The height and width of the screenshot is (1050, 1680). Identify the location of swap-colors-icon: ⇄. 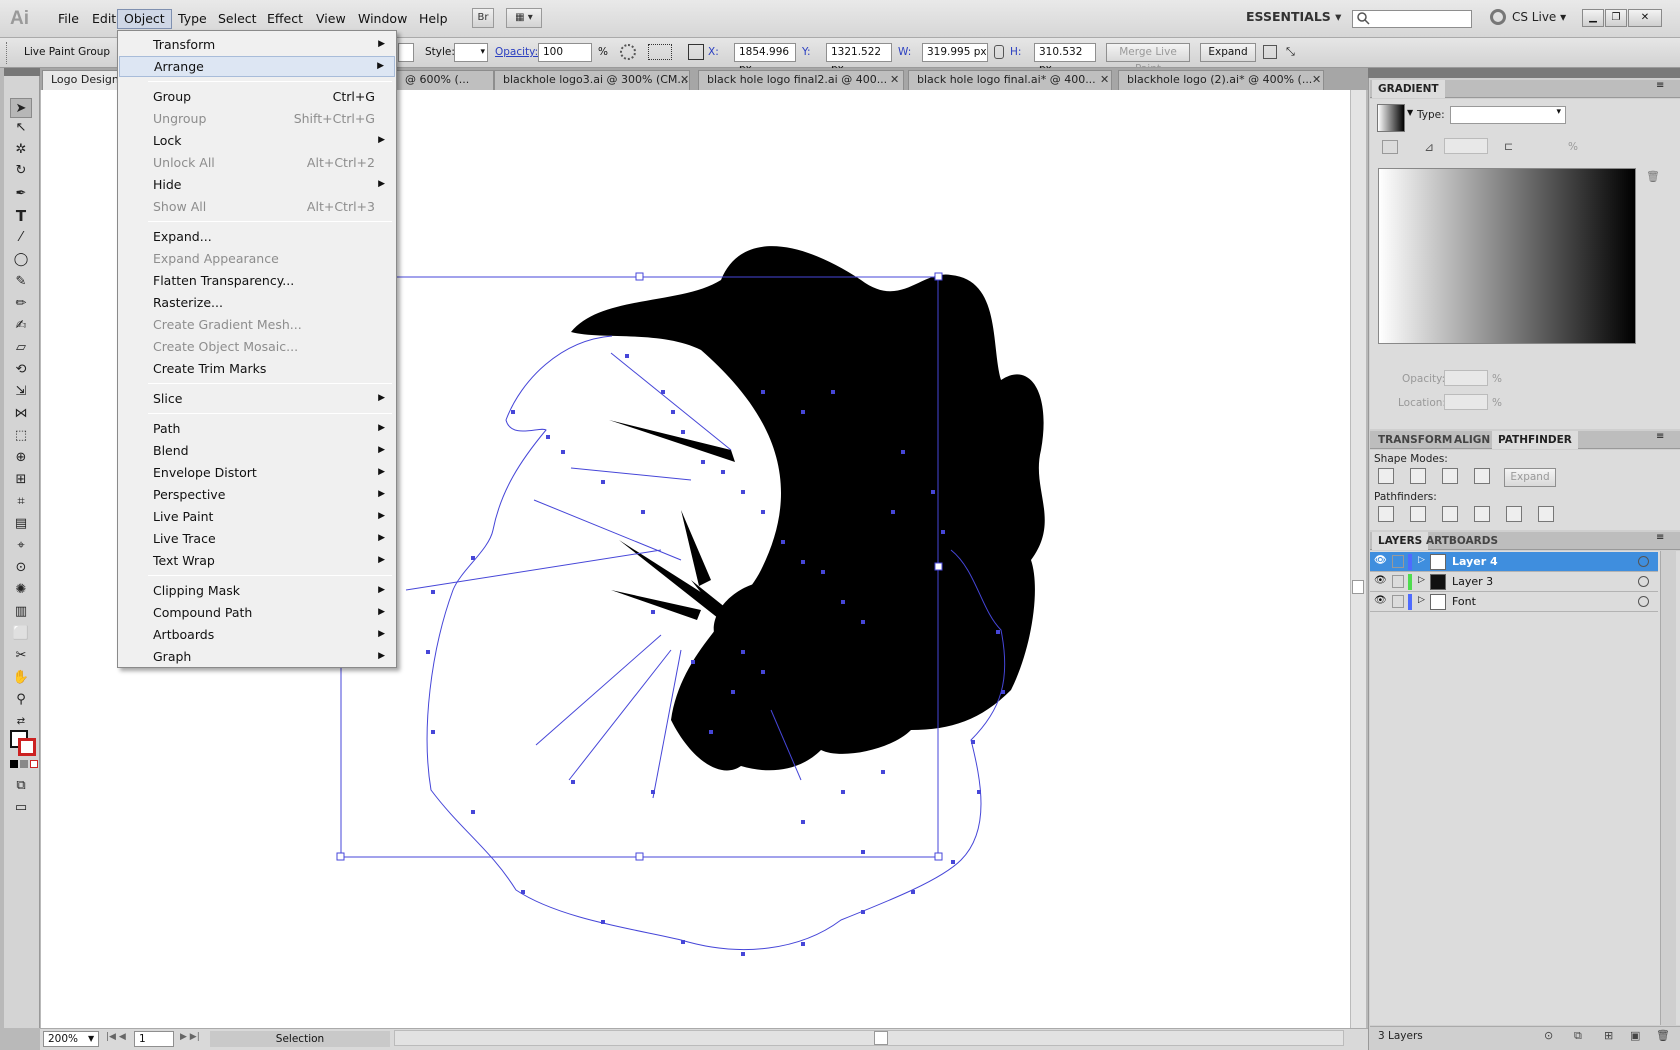
(21, 722).